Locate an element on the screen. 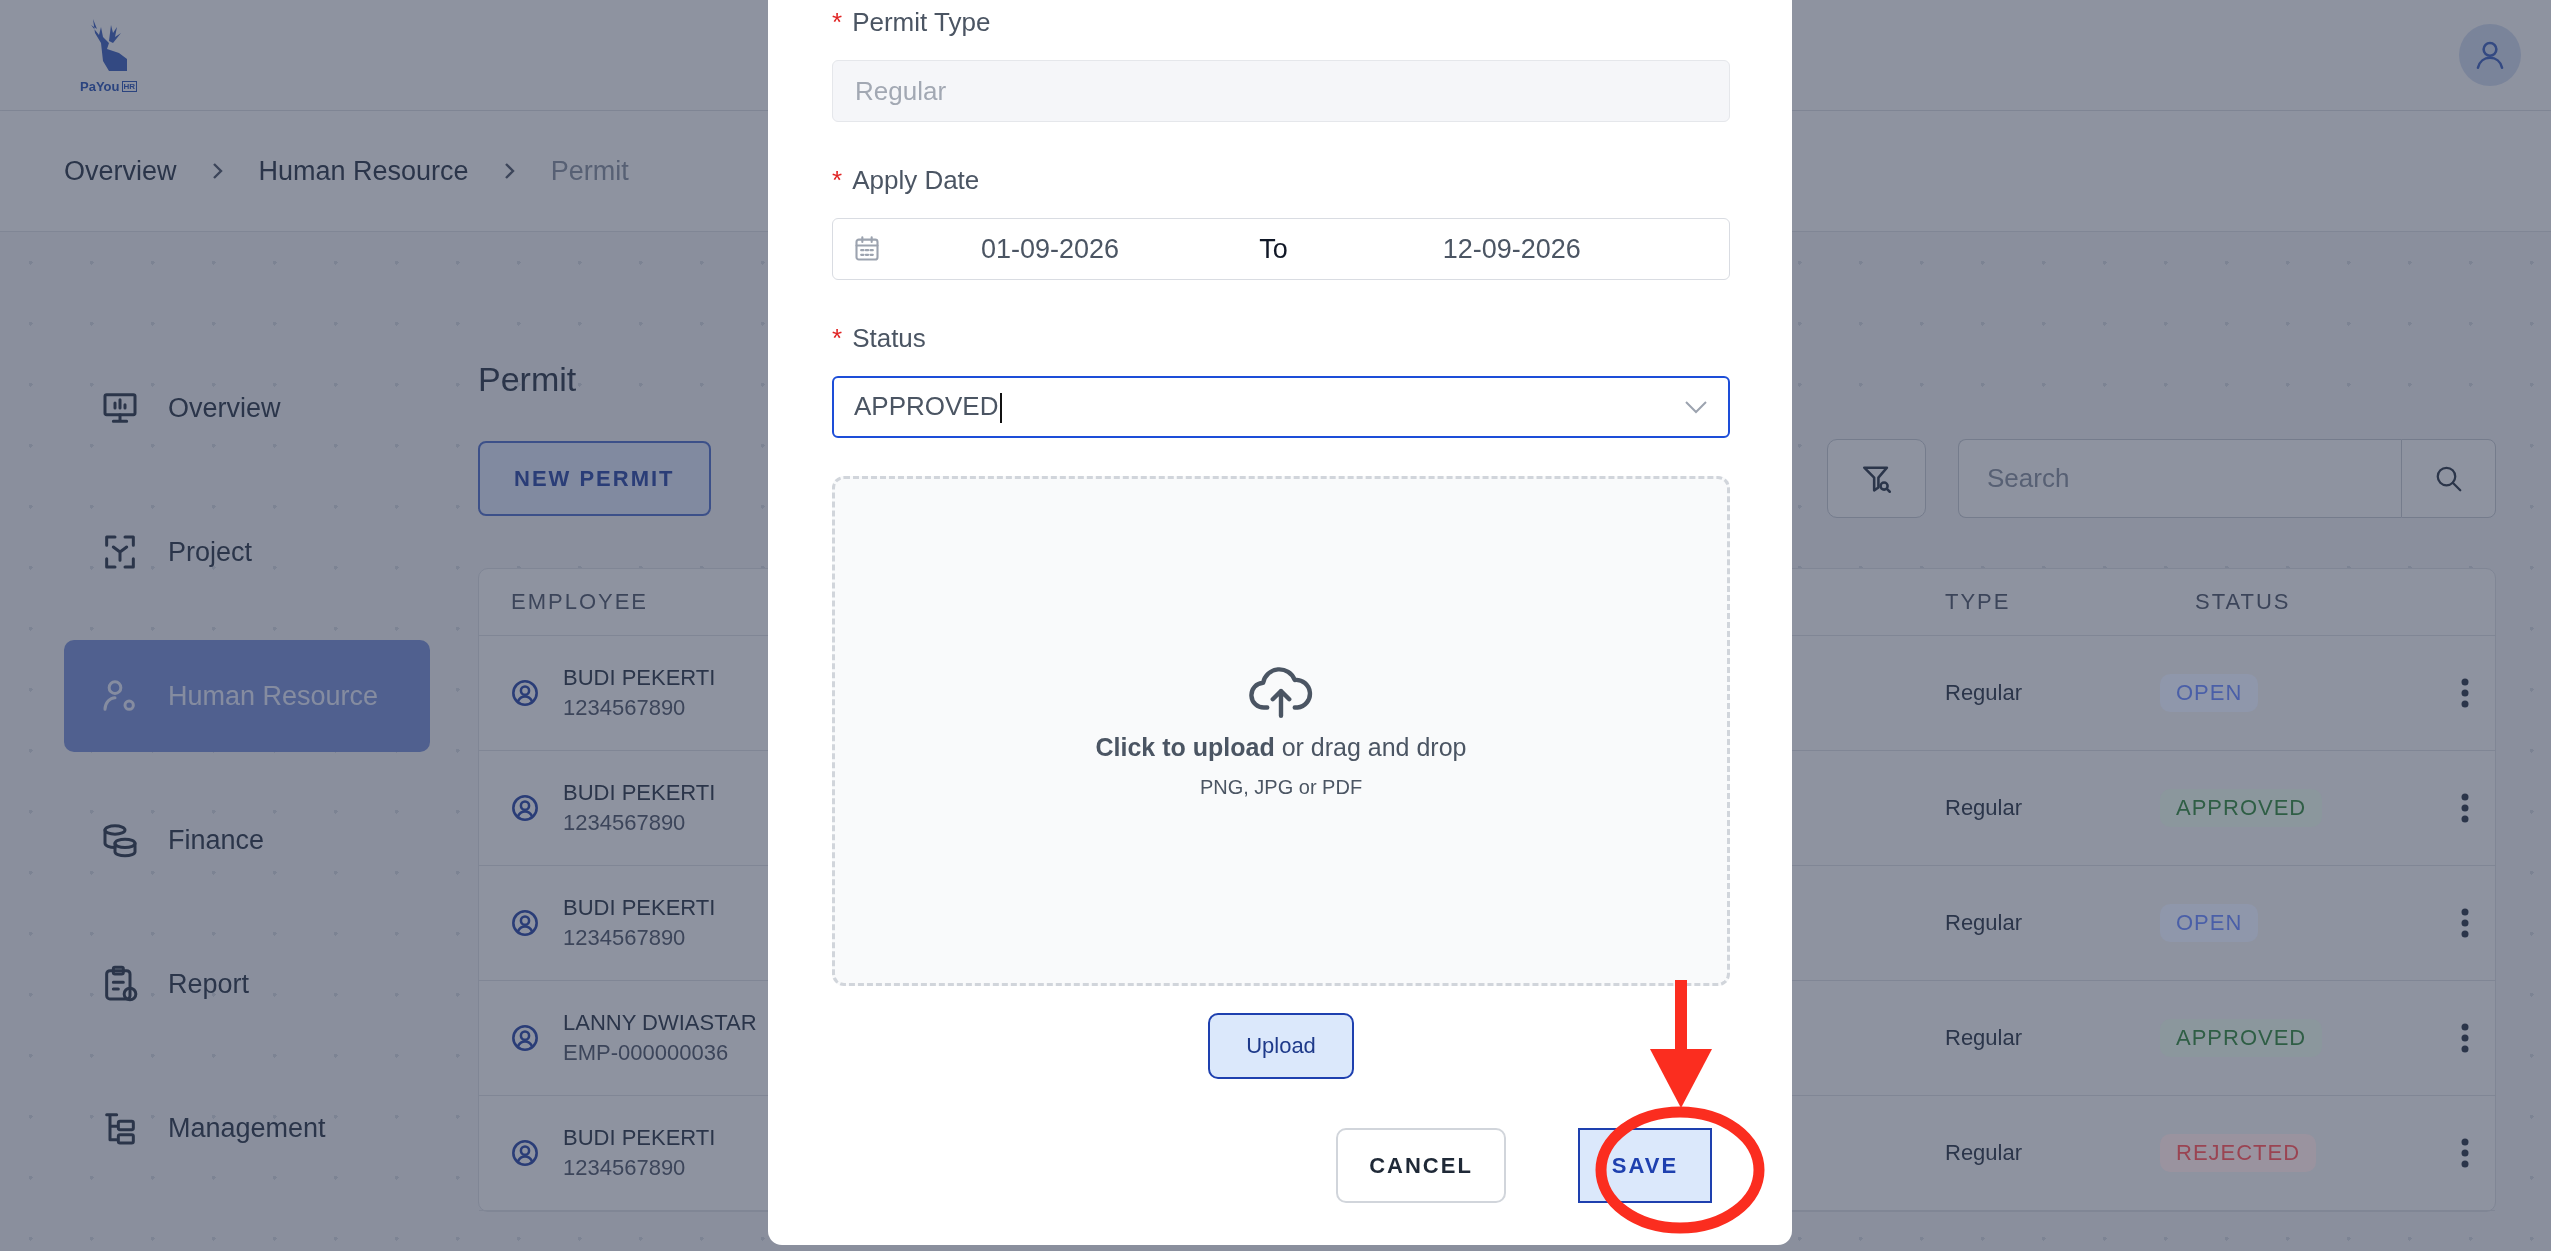 The height and width of the screenshot is (1251, 2551). sidebar-item: Report is located at coordinates (247, 984).